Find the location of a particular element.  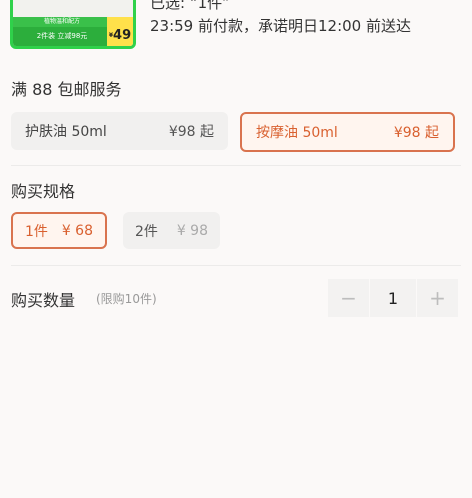

decrement-button: − is located at coordinates (348, 298).